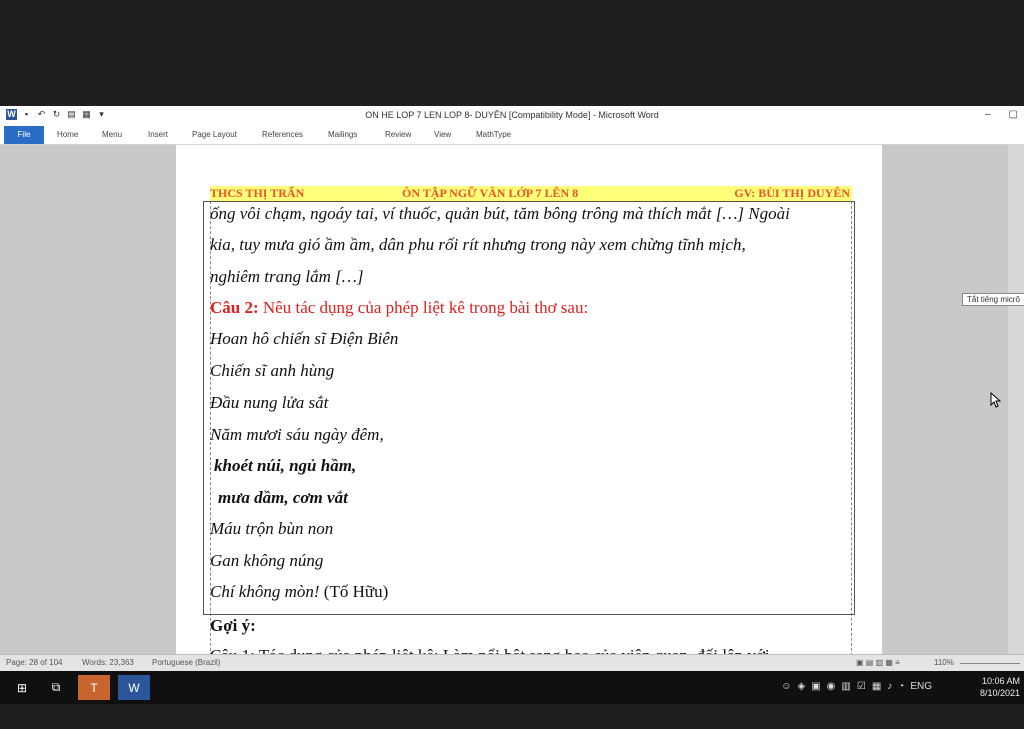  Describe the element at coordinates (234, 307) in the screenshot. I see `question-2-label: Câu 2:` at that location.